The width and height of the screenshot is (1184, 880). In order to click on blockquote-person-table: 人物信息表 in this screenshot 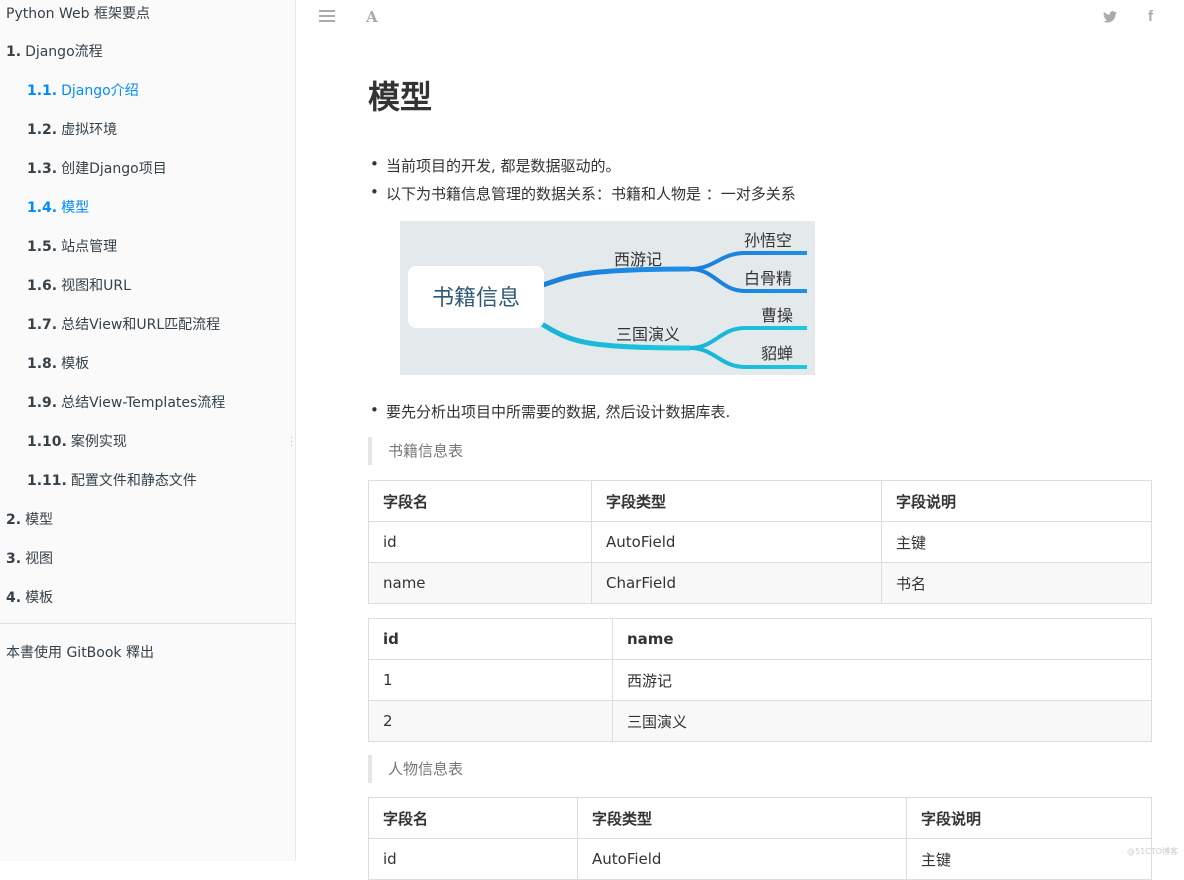, I will do `click(578, 769)`.